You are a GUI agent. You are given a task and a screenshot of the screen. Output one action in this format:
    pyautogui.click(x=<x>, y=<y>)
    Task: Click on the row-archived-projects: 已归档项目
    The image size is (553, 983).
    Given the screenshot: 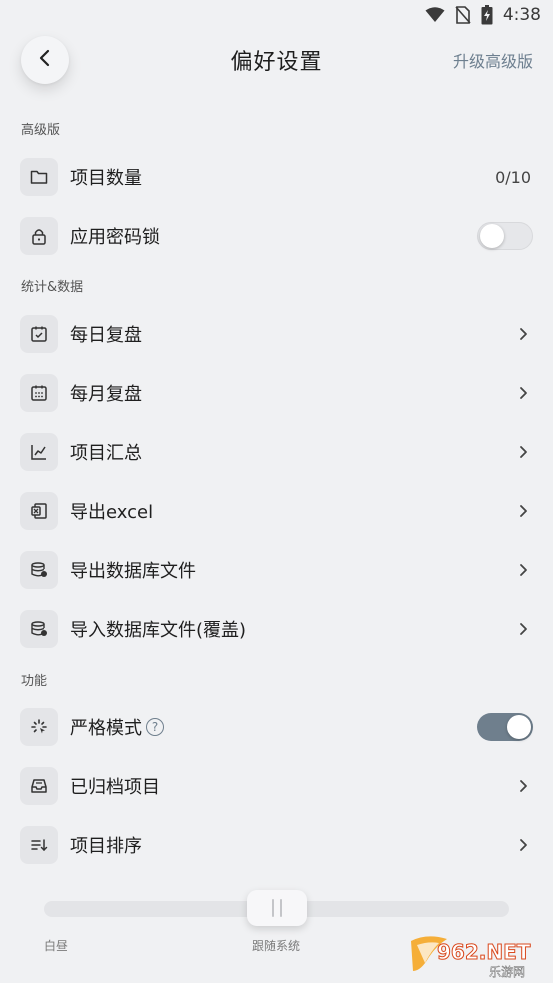 What is the action you would take?
    pyautogui.click(x=276, y=786)
    